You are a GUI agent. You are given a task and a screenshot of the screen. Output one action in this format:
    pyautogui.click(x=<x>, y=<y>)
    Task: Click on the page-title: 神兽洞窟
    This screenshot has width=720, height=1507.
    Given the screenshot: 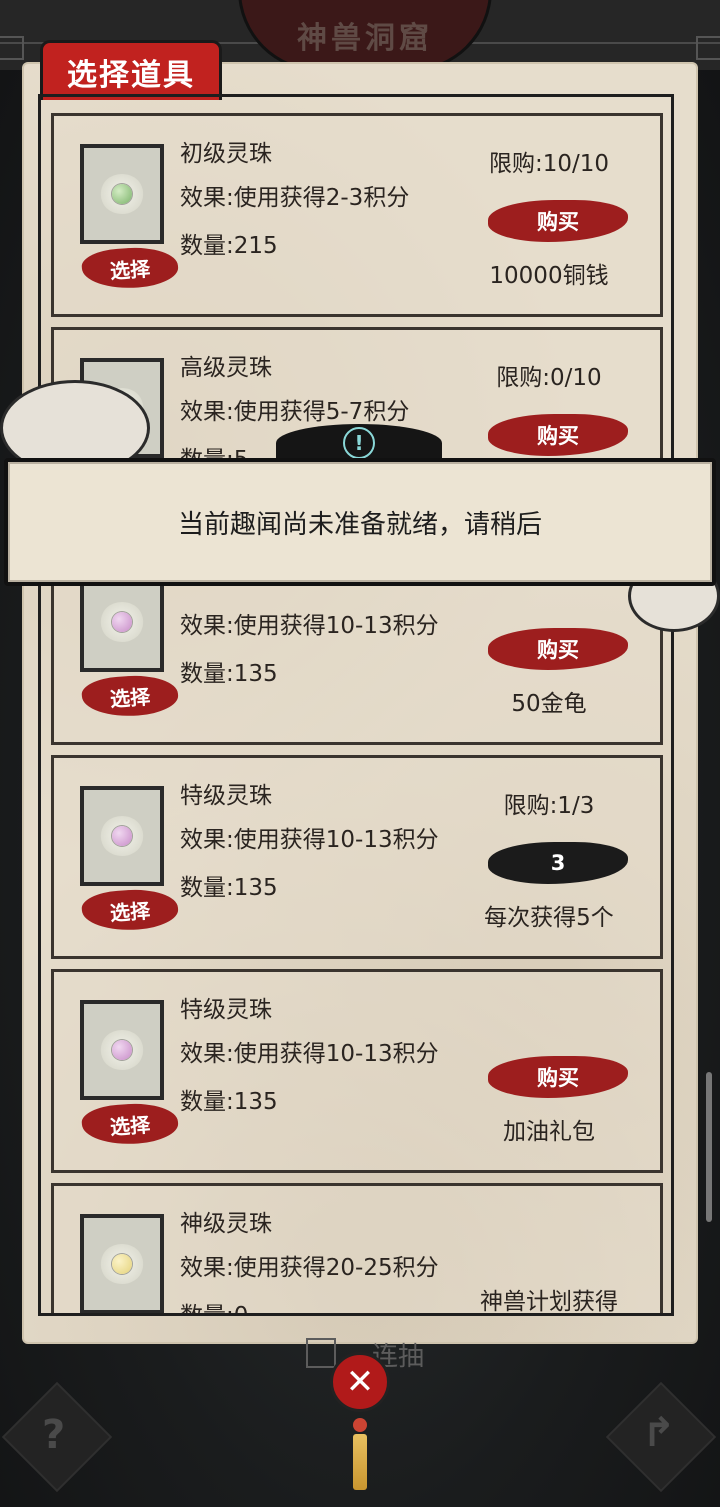 What is the action you would take?
    pyautogui.click(x=365, y=38)
    